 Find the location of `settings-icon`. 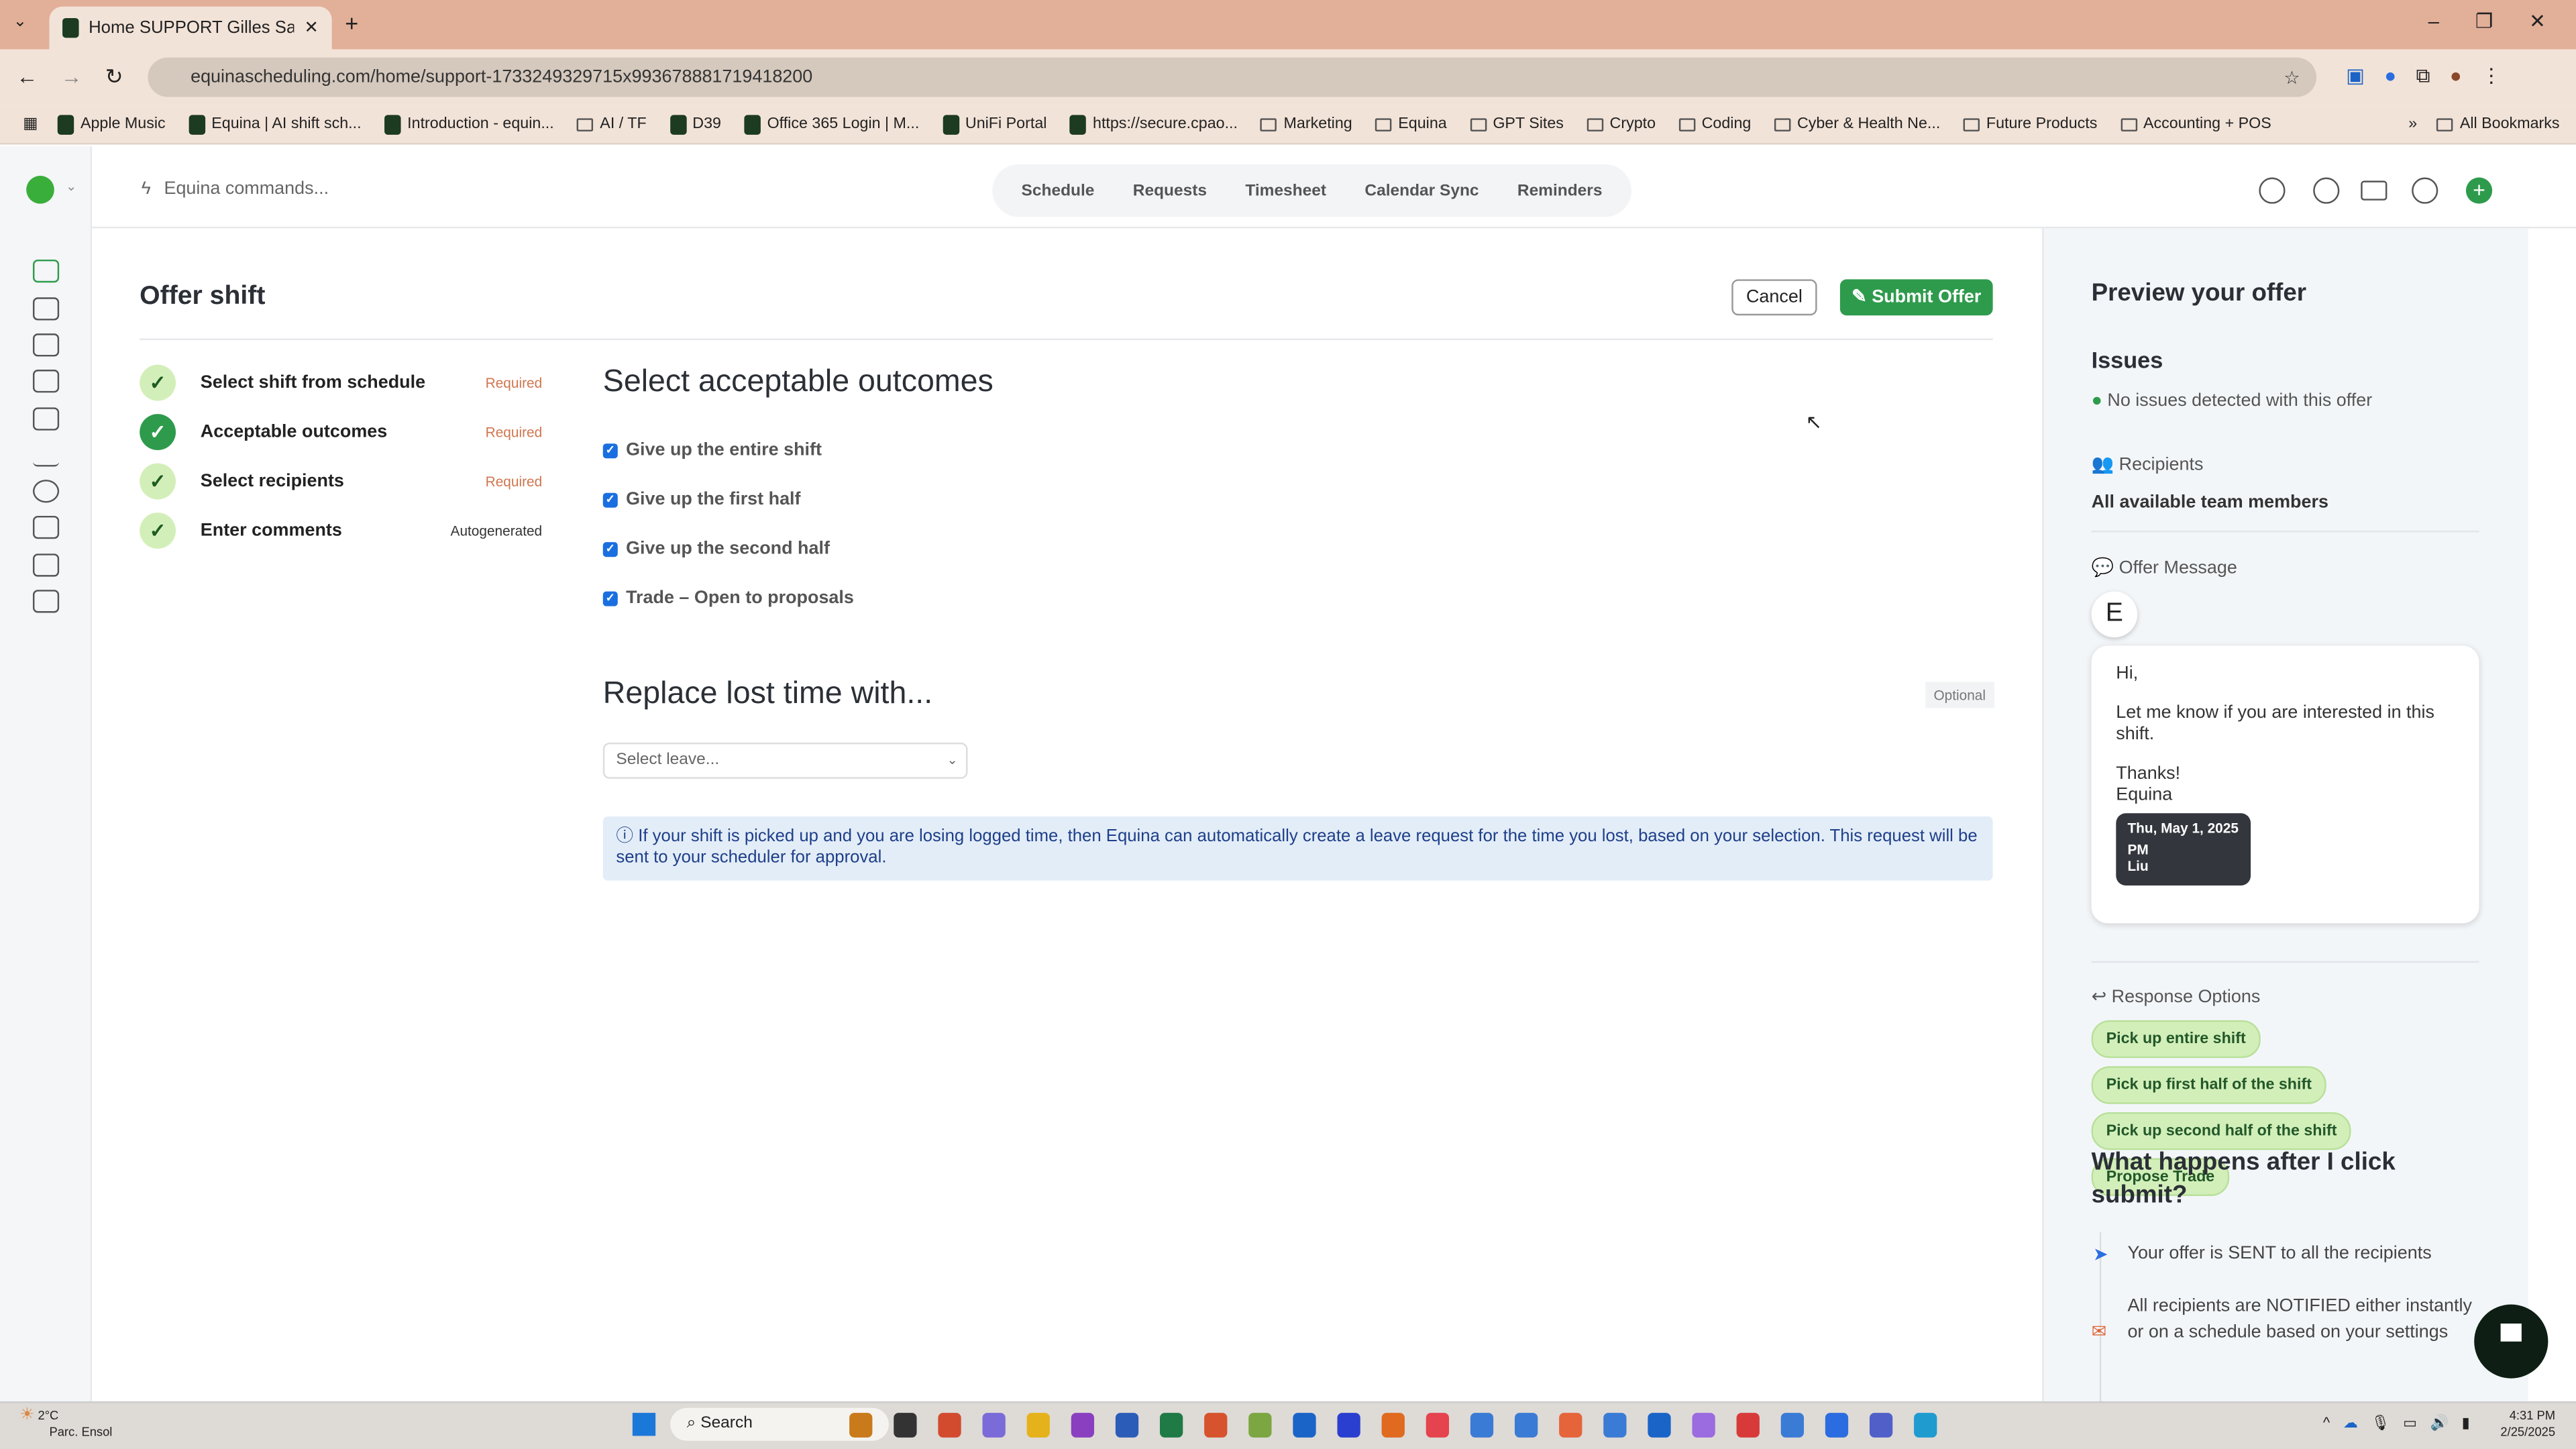

settings-icon is located at coordinates (2425, 190).